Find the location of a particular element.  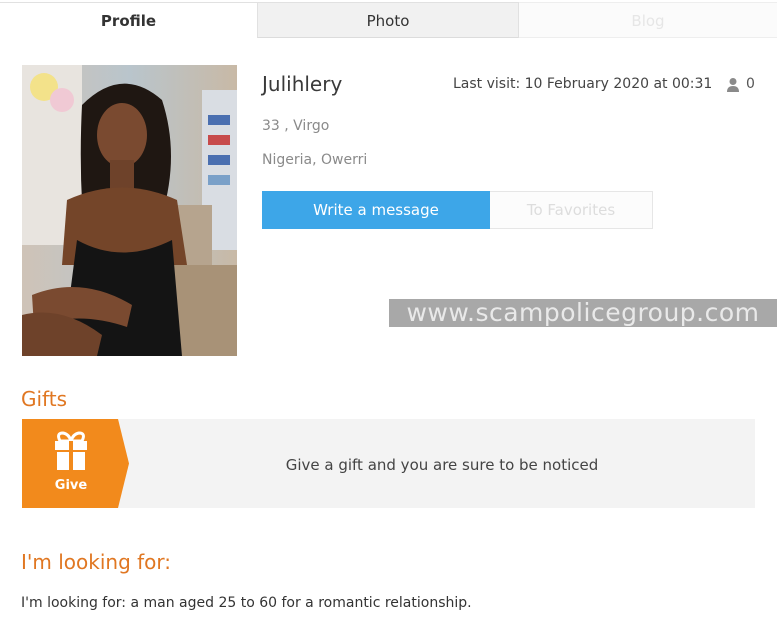

age-zodiac: 33 , Virgo is located at coordinates (296, 126).